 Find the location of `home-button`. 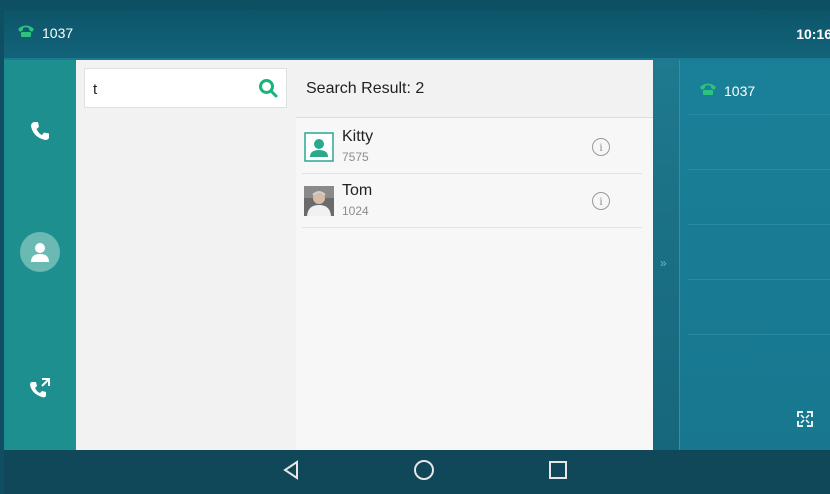

home-button is located at coordinates (424, 472).